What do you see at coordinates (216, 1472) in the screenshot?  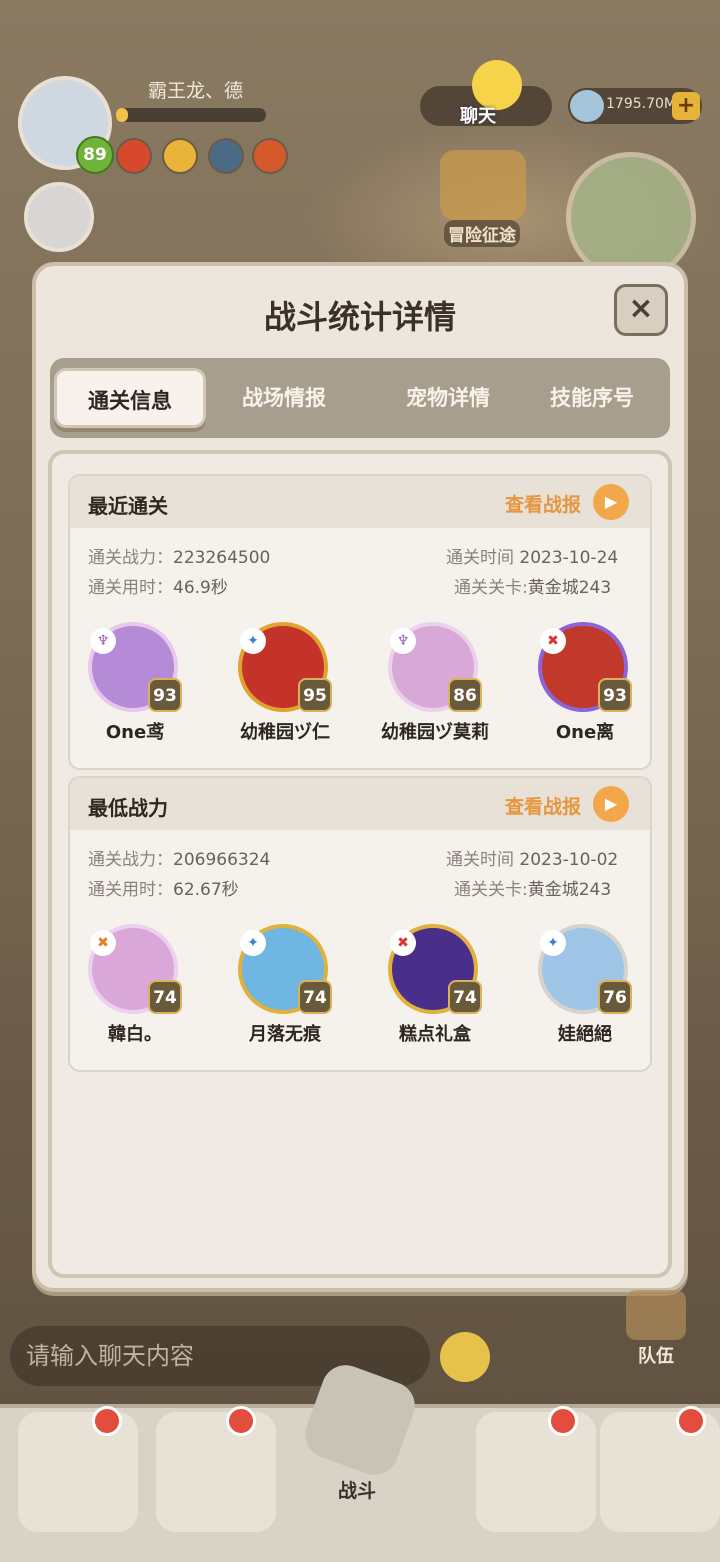 I see `nav-item-hero` at bounding box center [216, 1472].